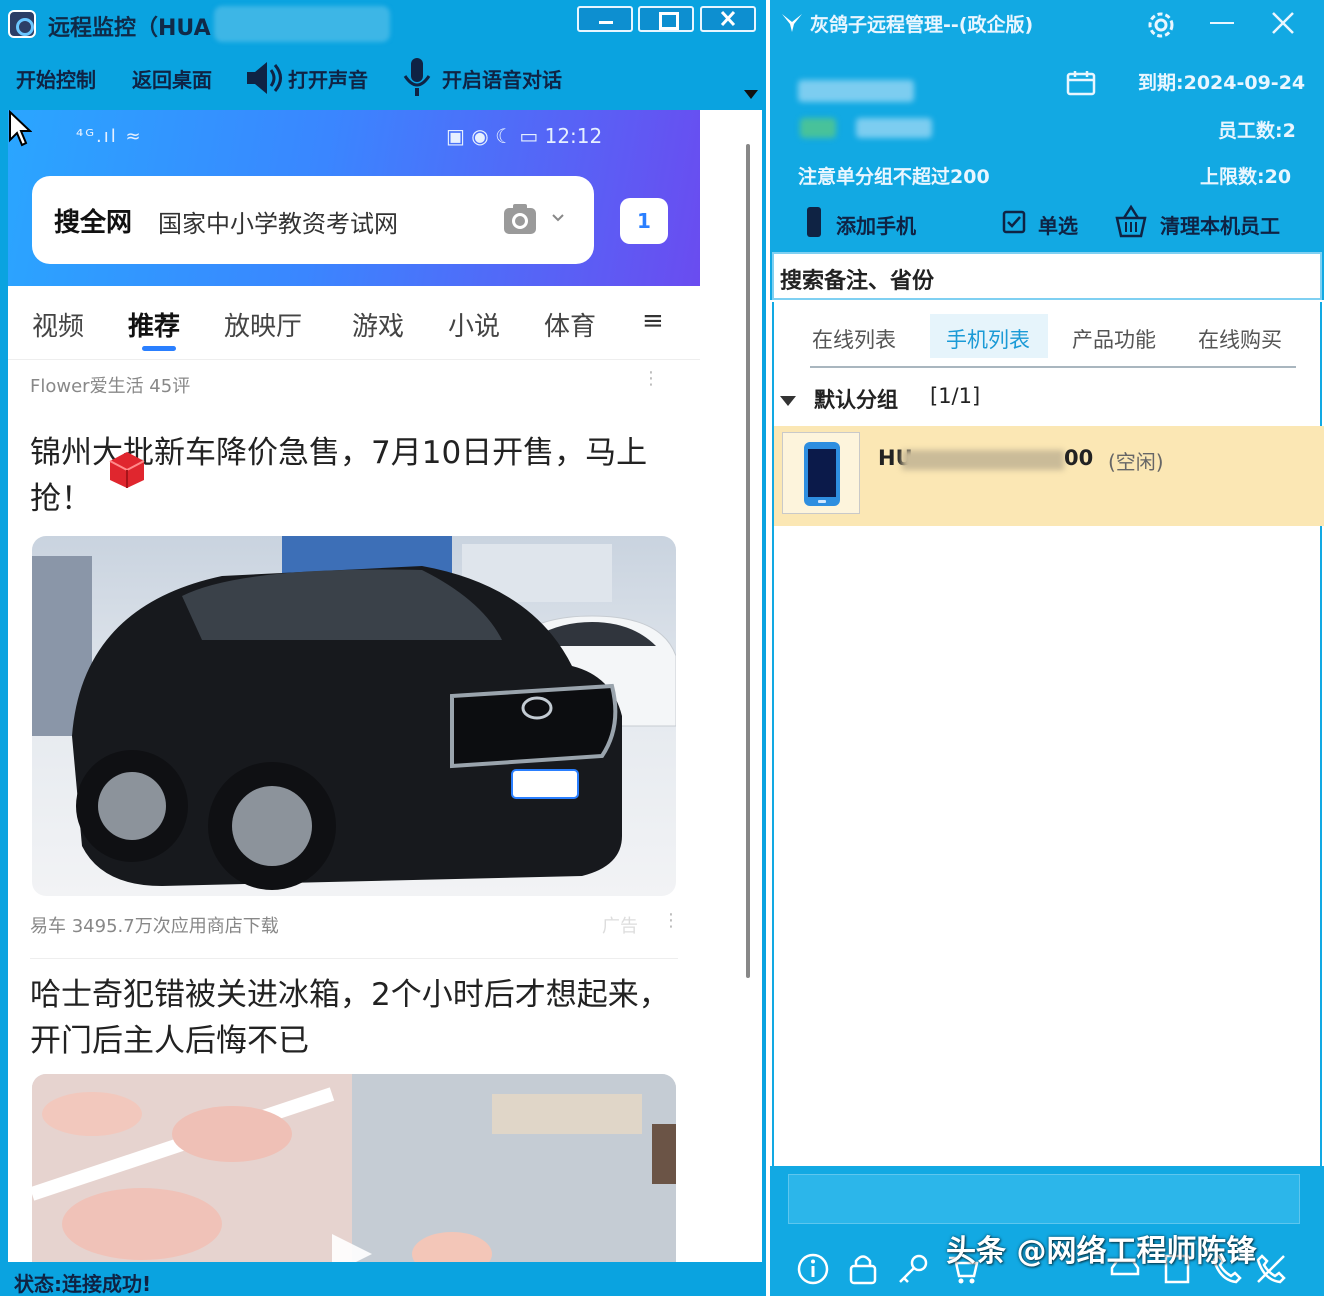  What do you see at coordinates (894, 177) in the screenshot?
I see `group-limit-note: 注意单分组不超过200` at bounding box center [894, 177].